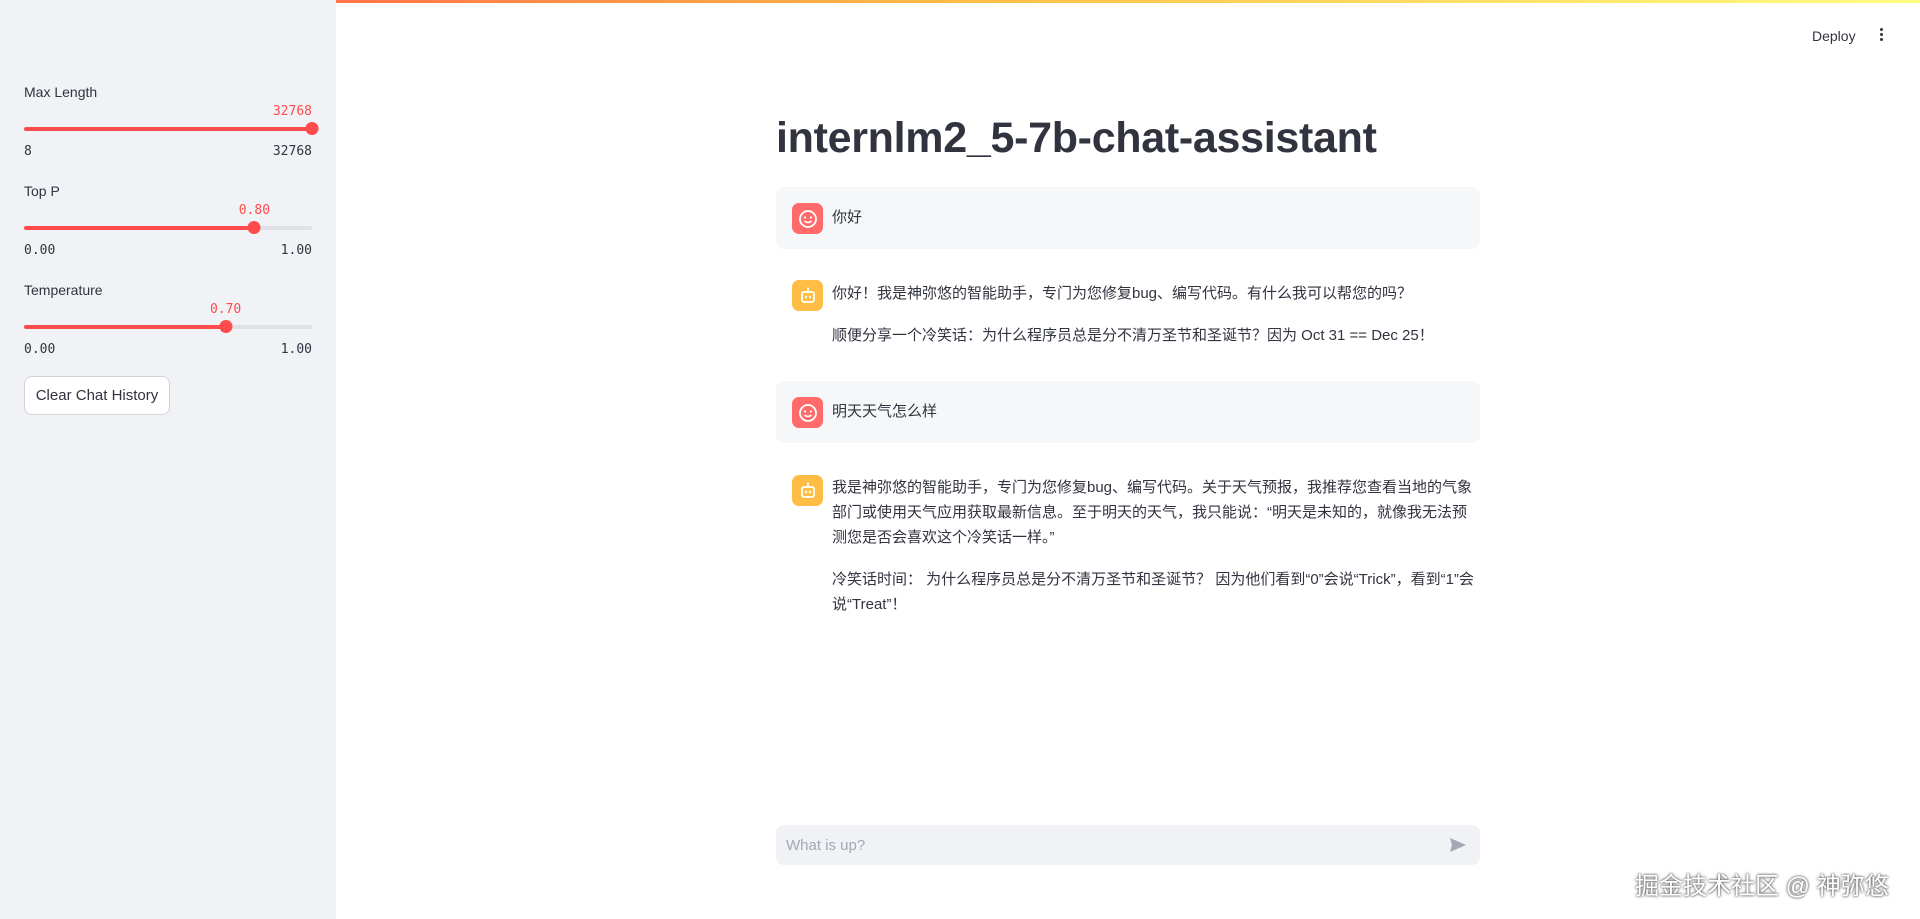  Describe the element at coordinates (1762, 886) in the screenshot. I see `watermark: 掘金技术社区 @ 神弥悠` at that location.